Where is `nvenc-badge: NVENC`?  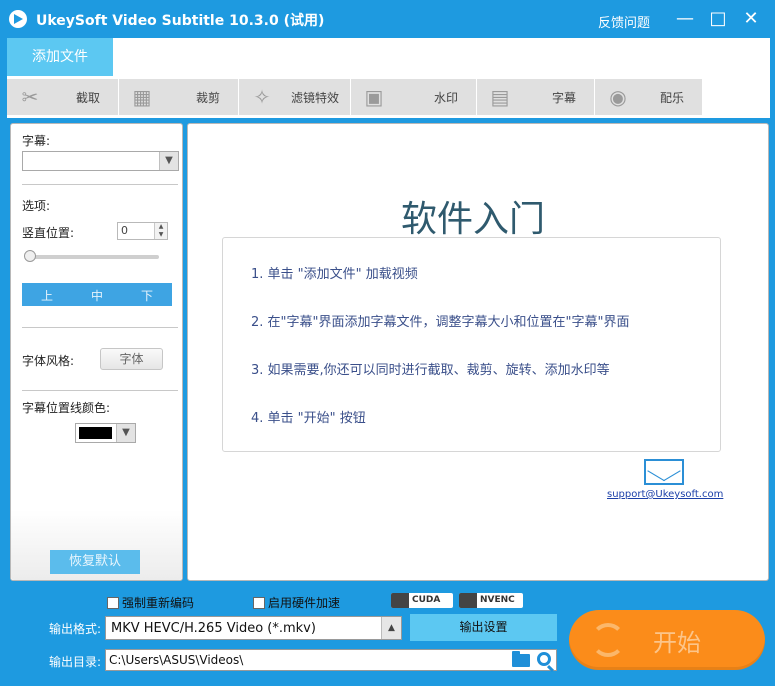
nvenc-badge: NVENC is located at coordinates (491, 600).